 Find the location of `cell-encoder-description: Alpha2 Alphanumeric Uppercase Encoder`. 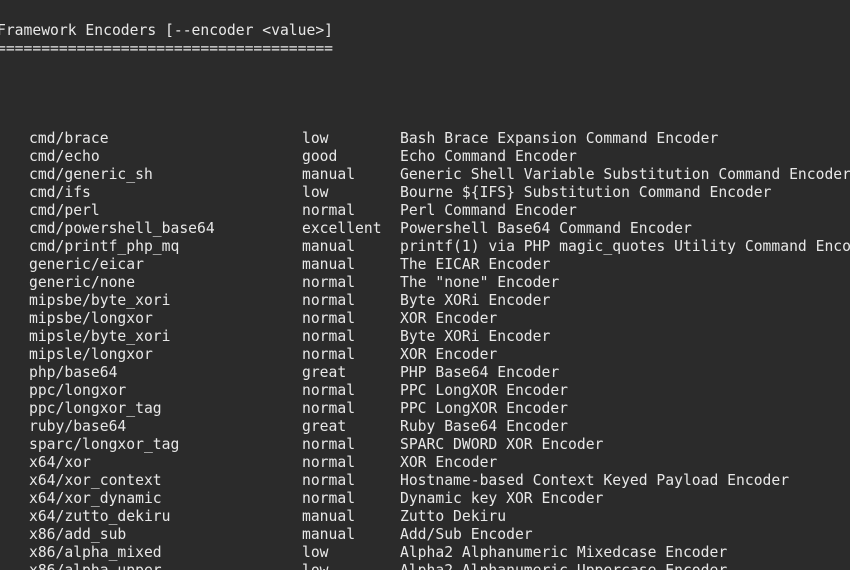

cell-encoder-description: Alpha2 Alphanumeric Uppercase Encoder is located at coordinates (563, 566).